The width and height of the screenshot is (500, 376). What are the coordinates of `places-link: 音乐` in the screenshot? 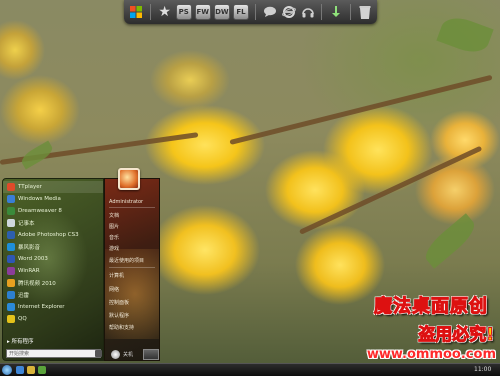 It's located at (114, 237).